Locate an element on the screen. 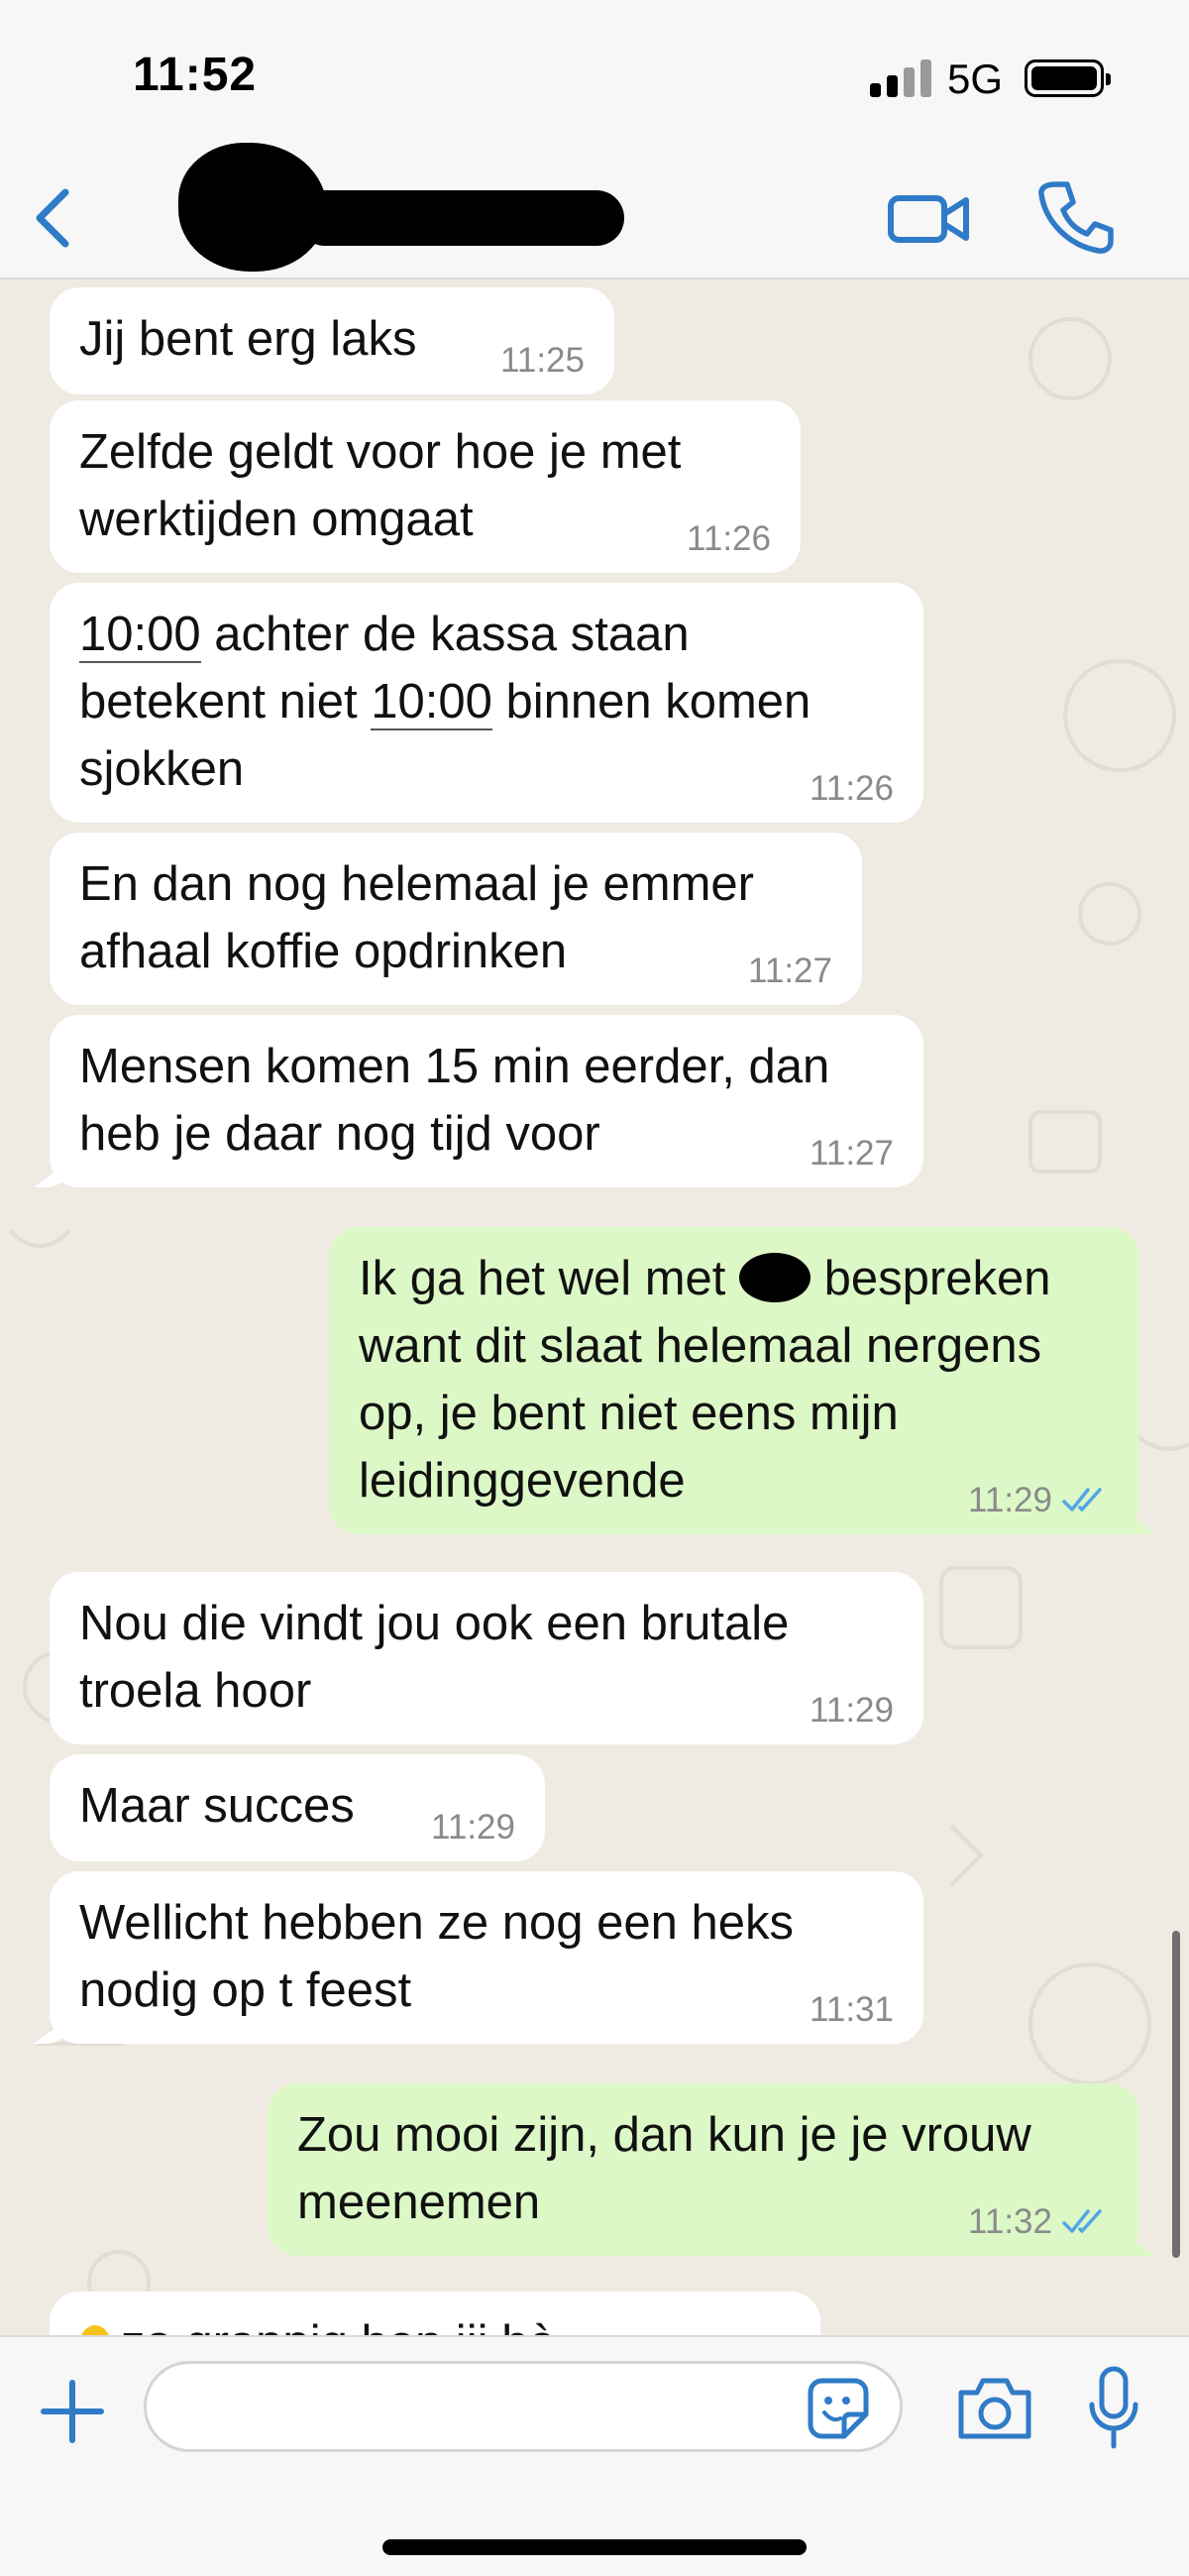  phone-icon is located at coordinates (1075, 217).